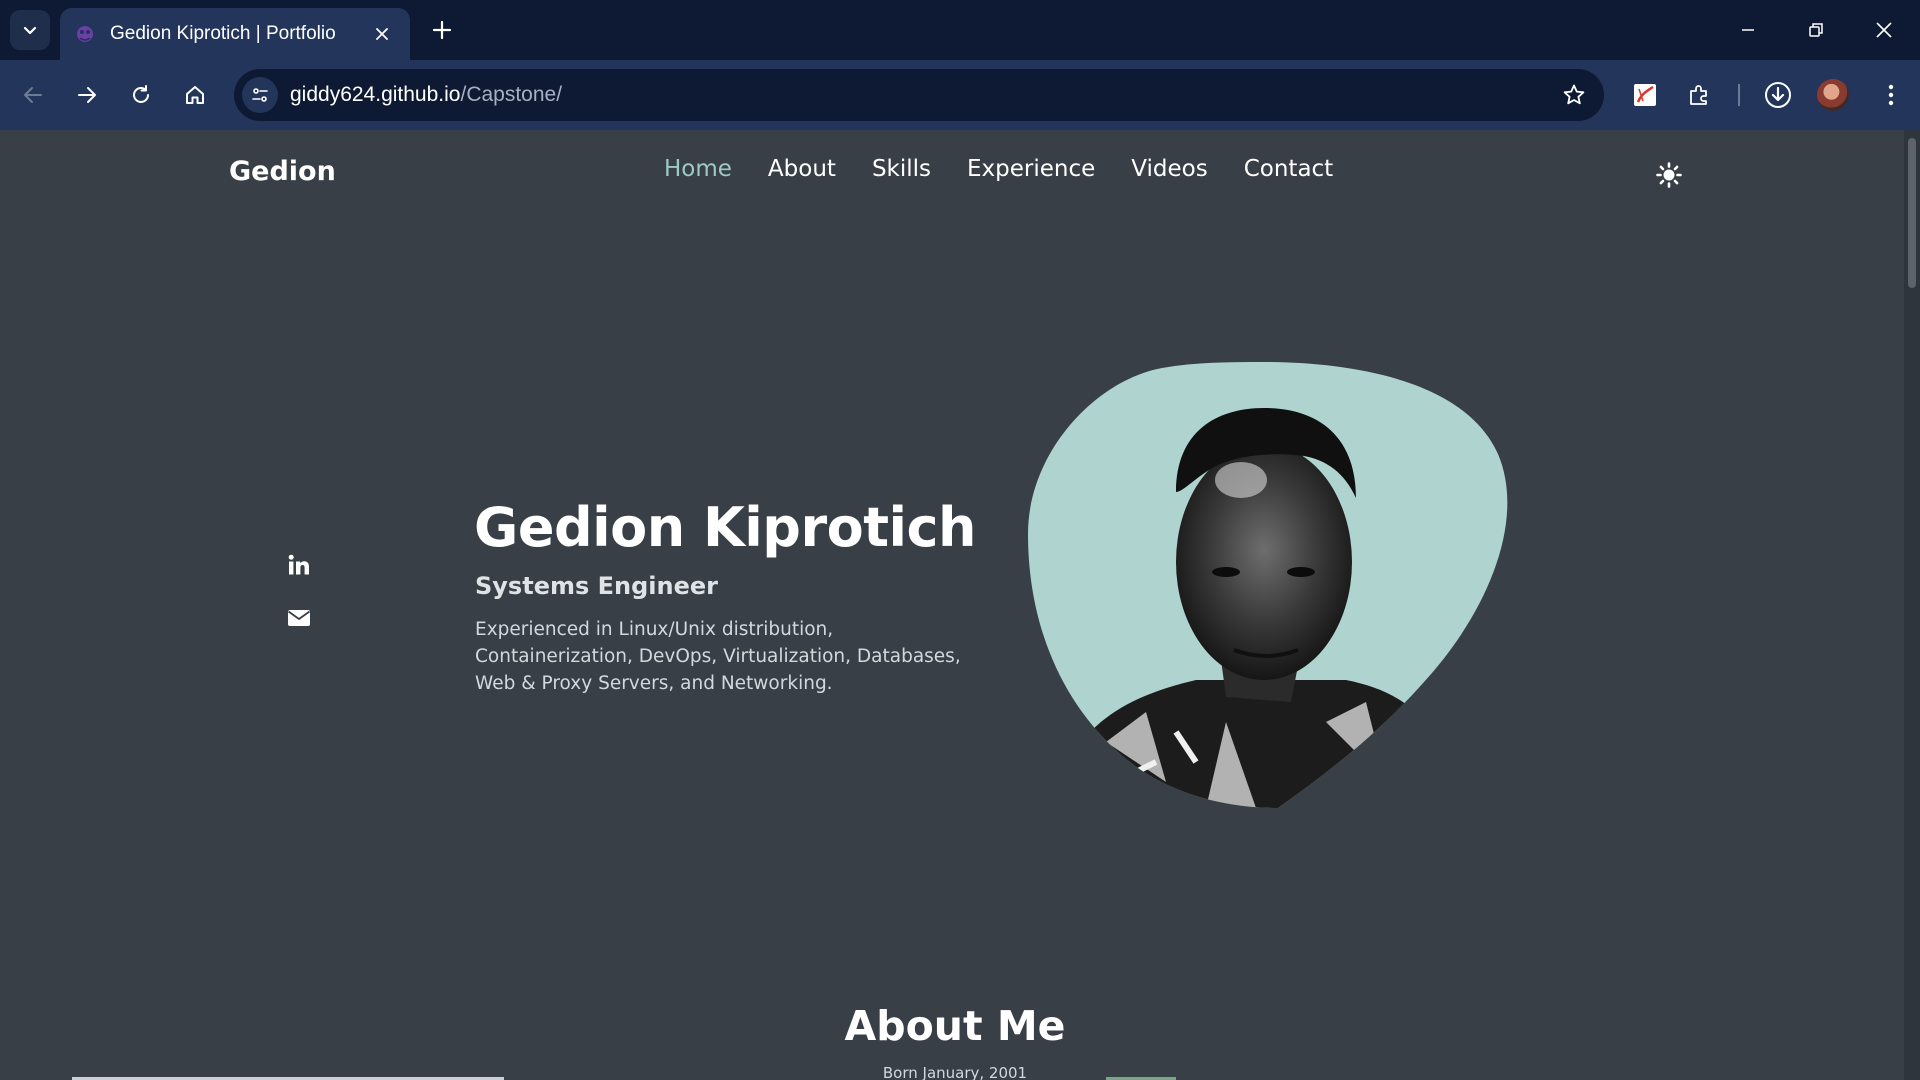  I want to click on toolbar-separator, so click(1739, 95).